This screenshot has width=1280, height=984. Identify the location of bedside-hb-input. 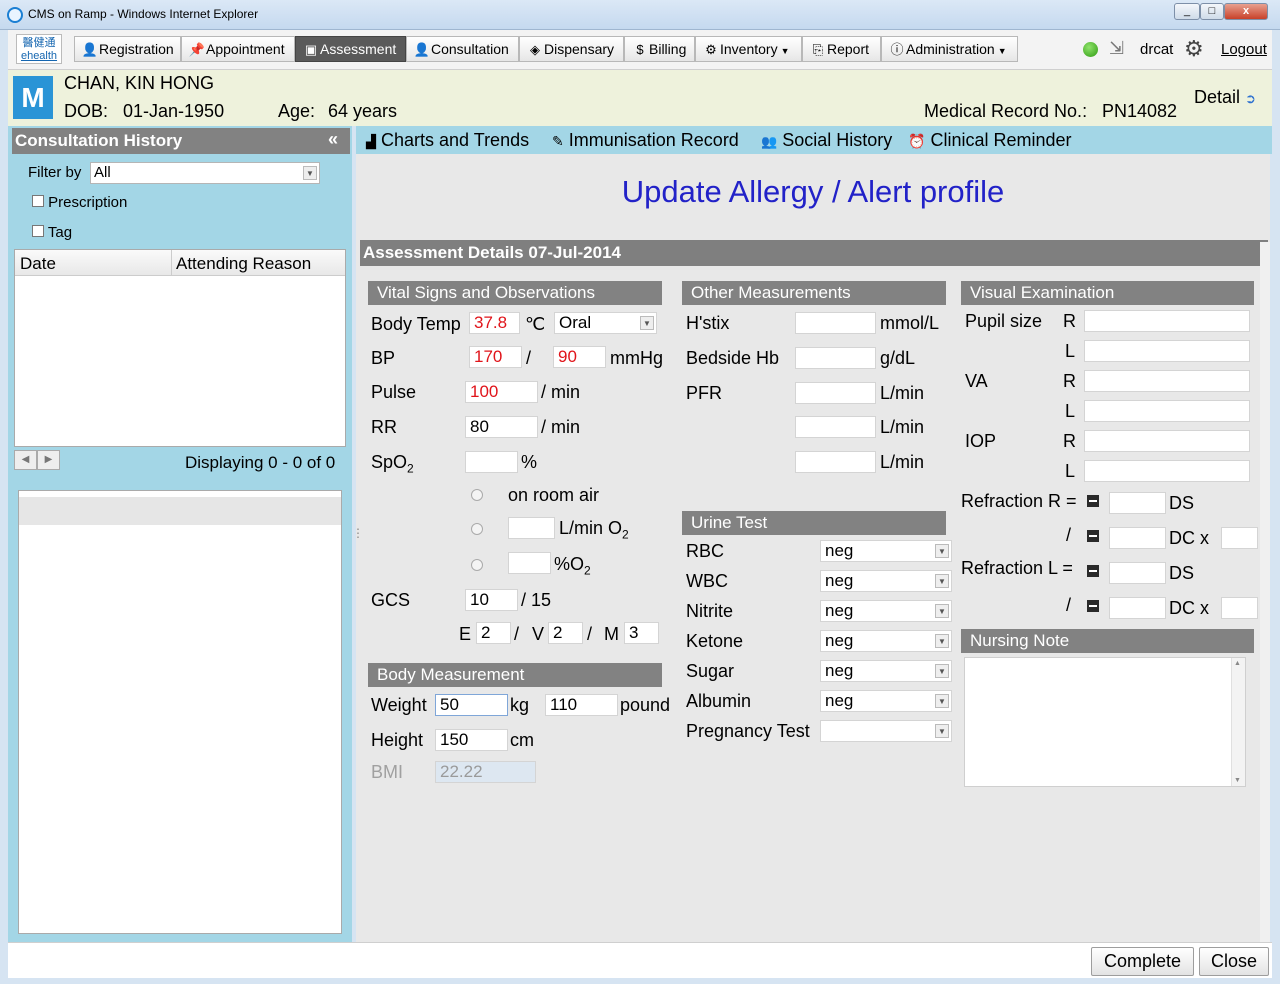
(835, 358).